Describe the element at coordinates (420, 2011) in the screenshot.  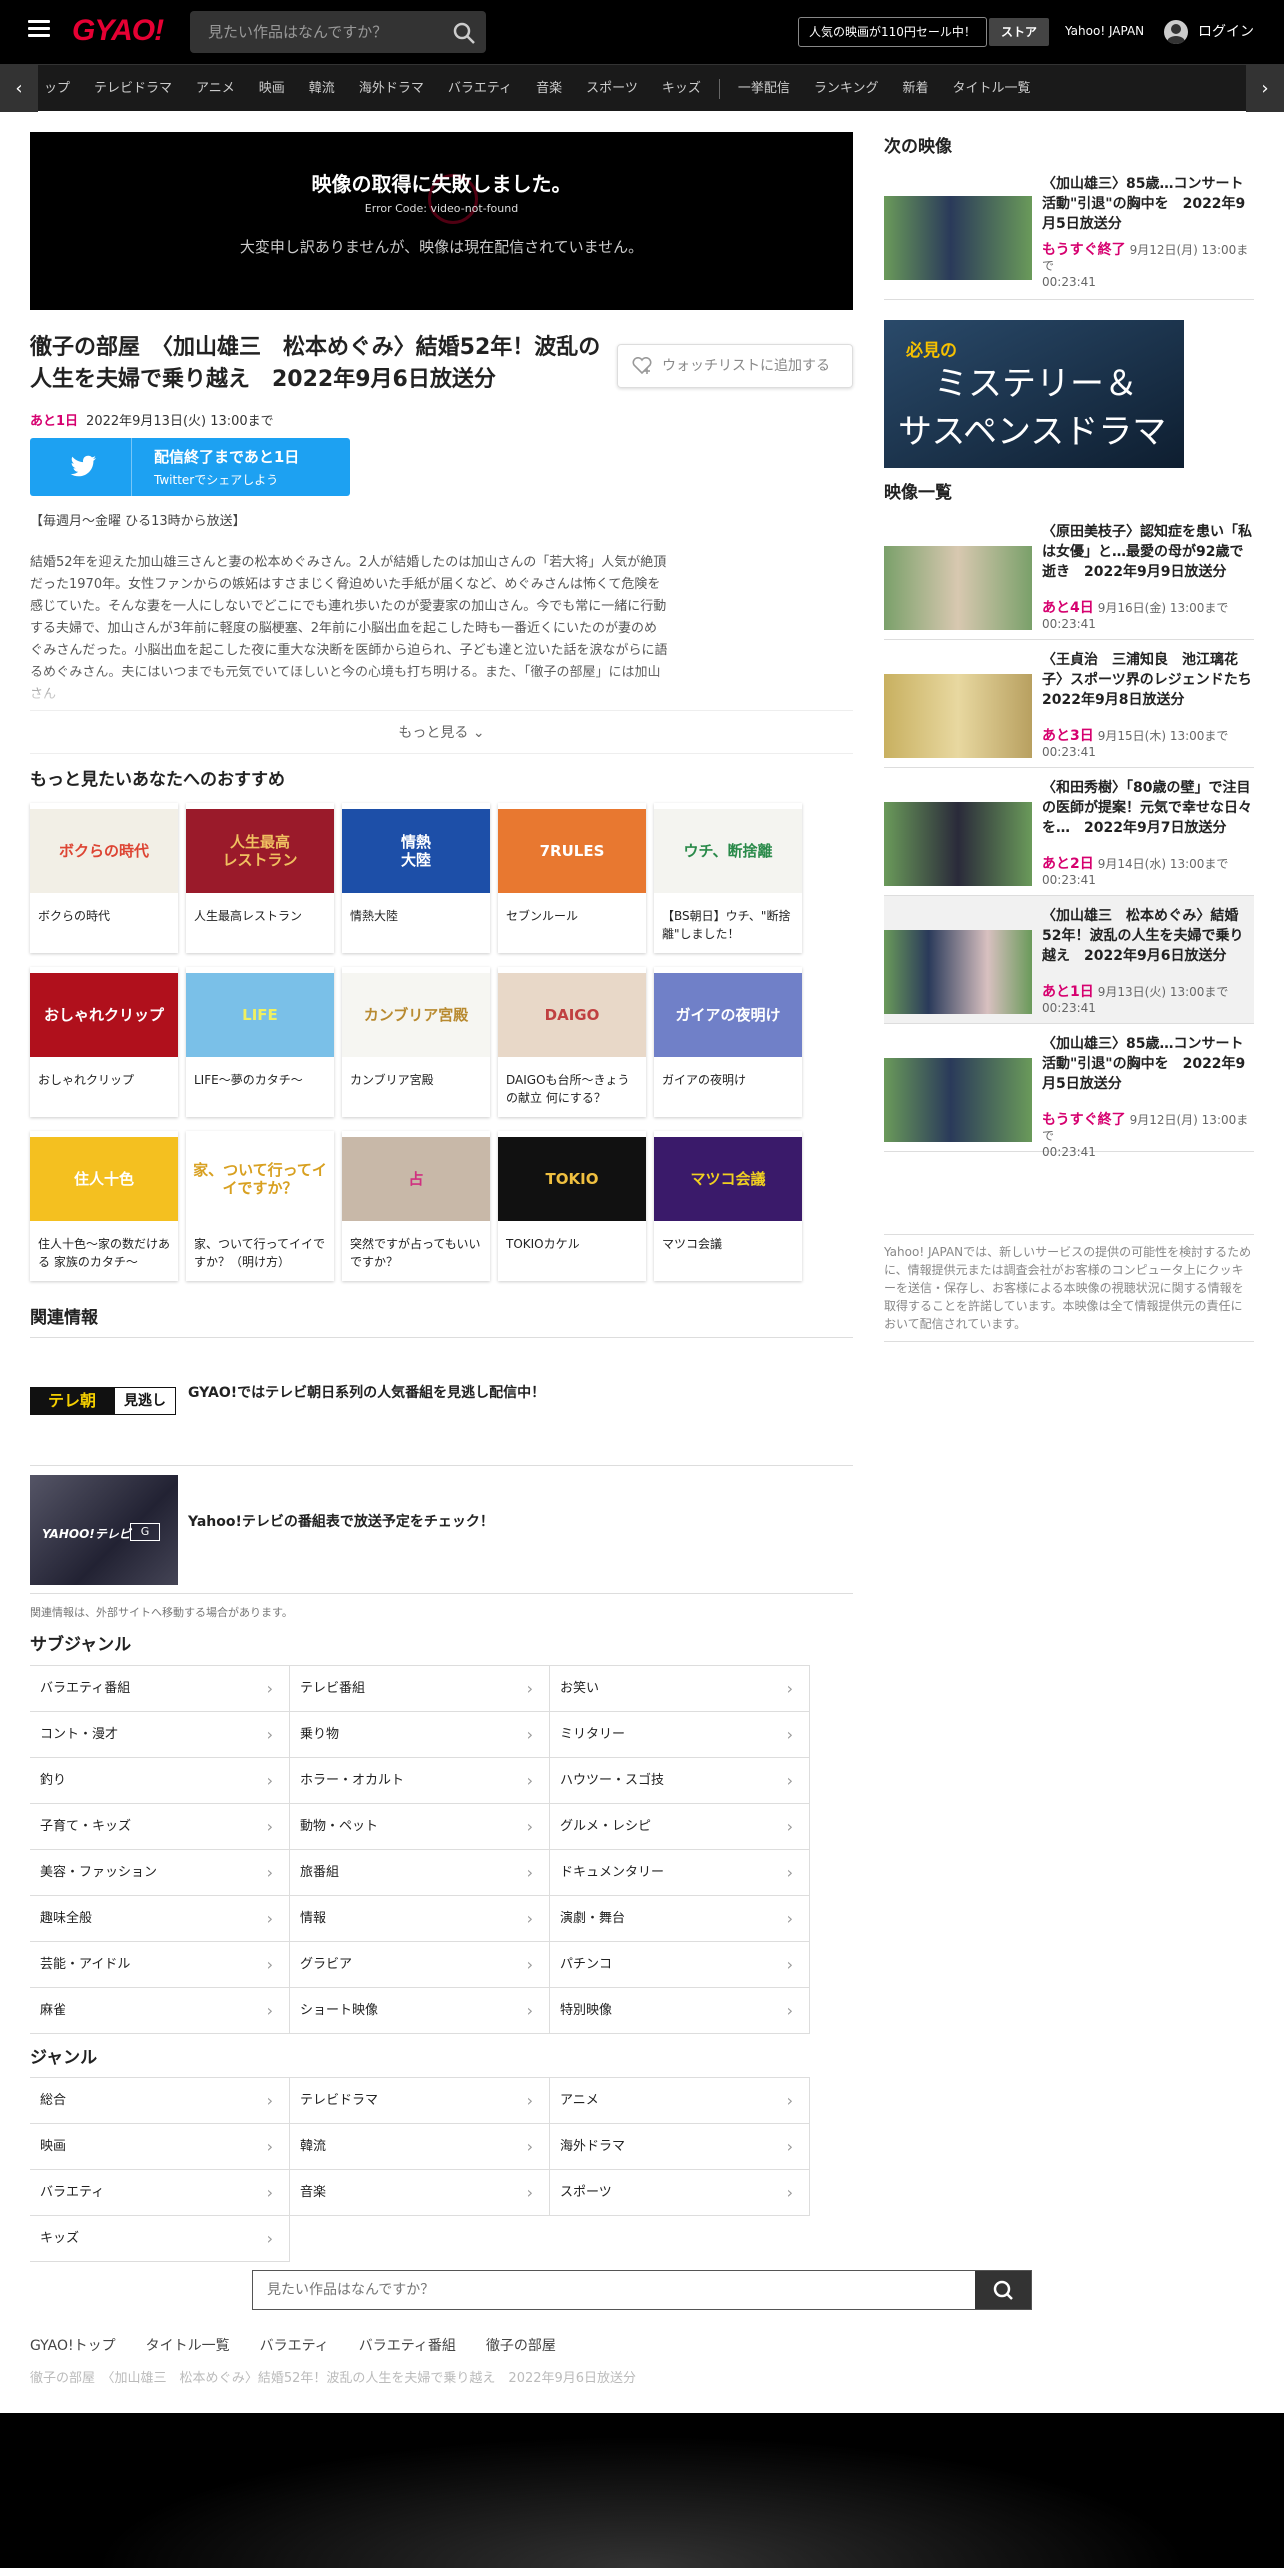
I see `subgenre-item: ショート映像 ›` at that location.